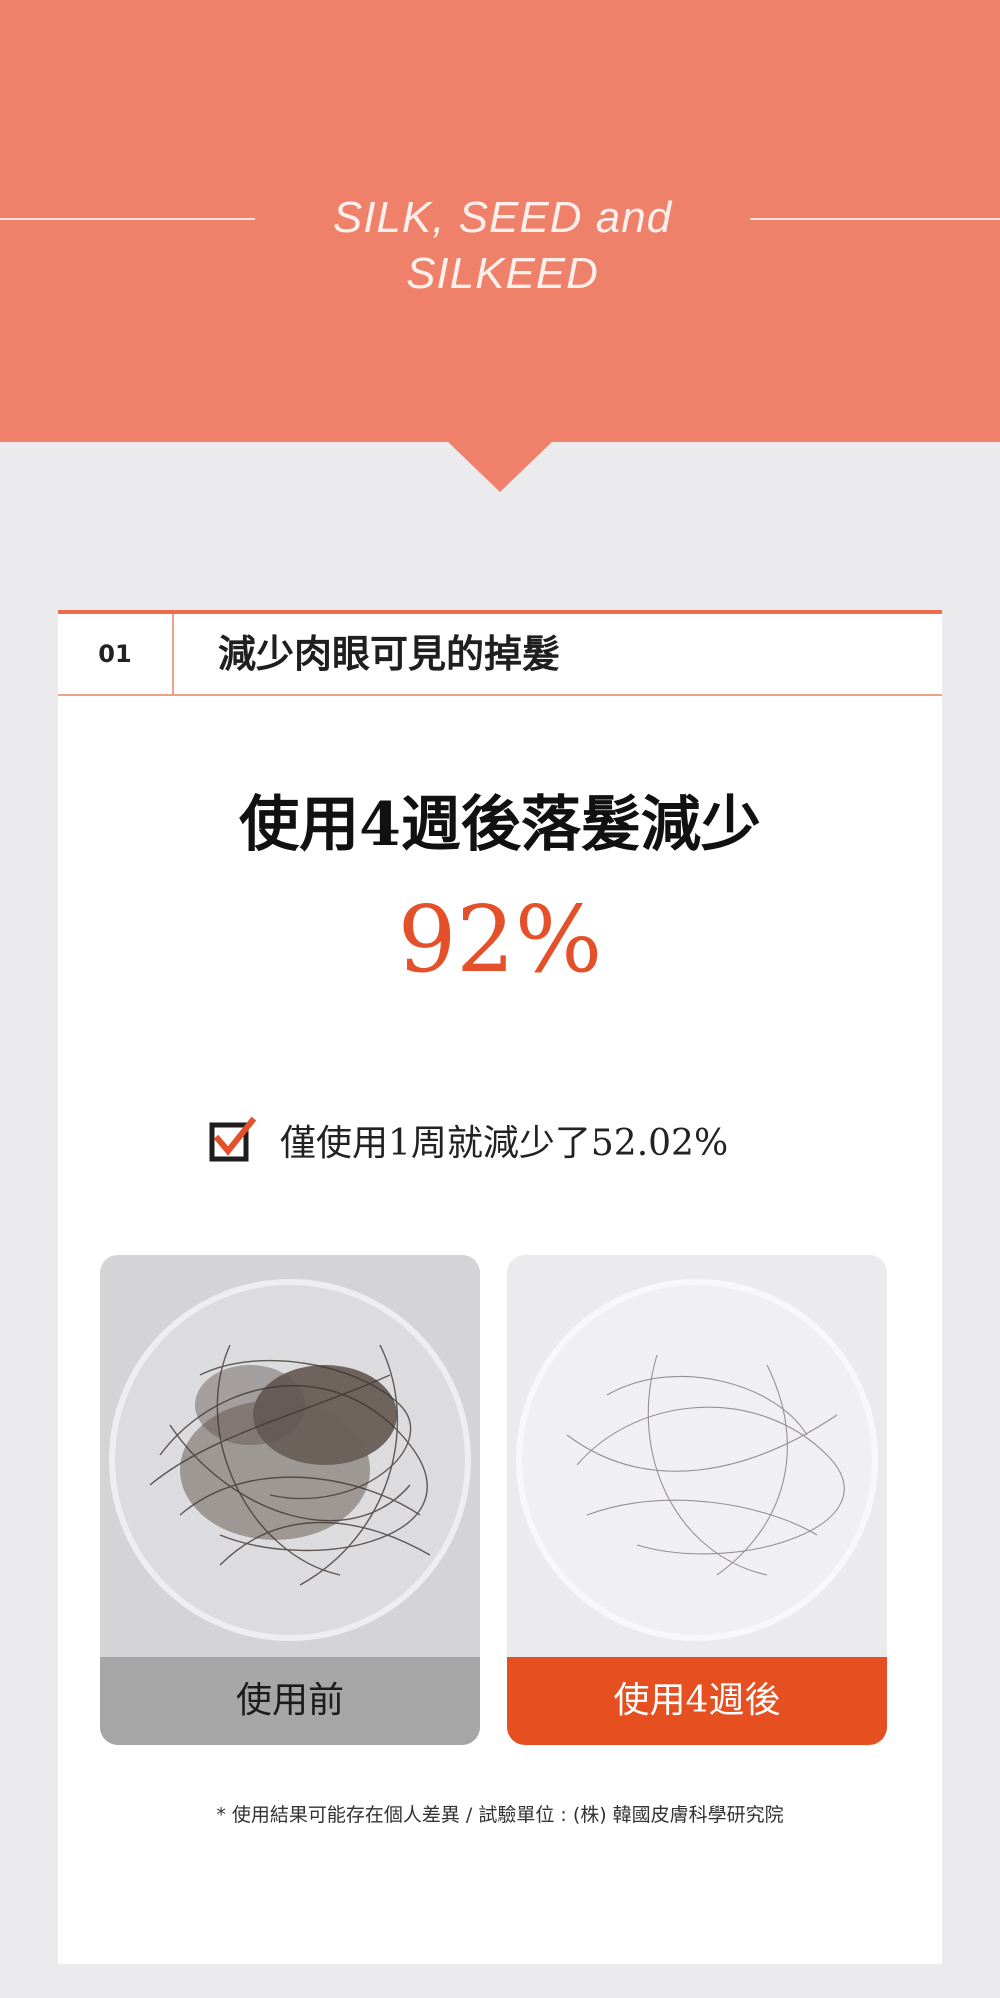 The height and width of the screenshot is (1998, 1000). I want to click on hero-title: SILK, SEED and SILKEED, so click(502, 245).